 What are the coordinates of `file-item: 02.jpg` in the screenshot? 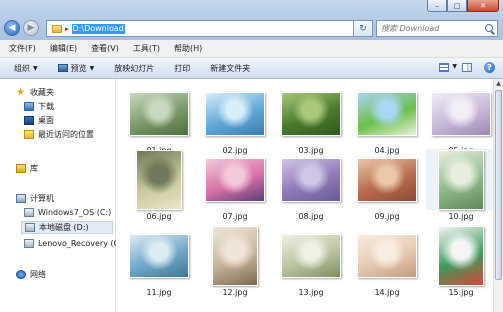 It's located at (235, 119).